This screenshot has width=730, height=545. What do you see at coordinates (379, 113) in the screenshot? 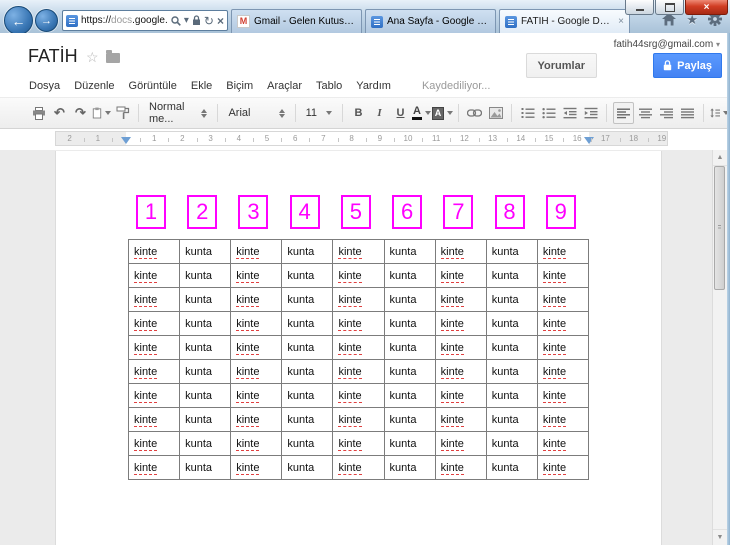
I see `italic-button: I` at bounding box center [379, 113].